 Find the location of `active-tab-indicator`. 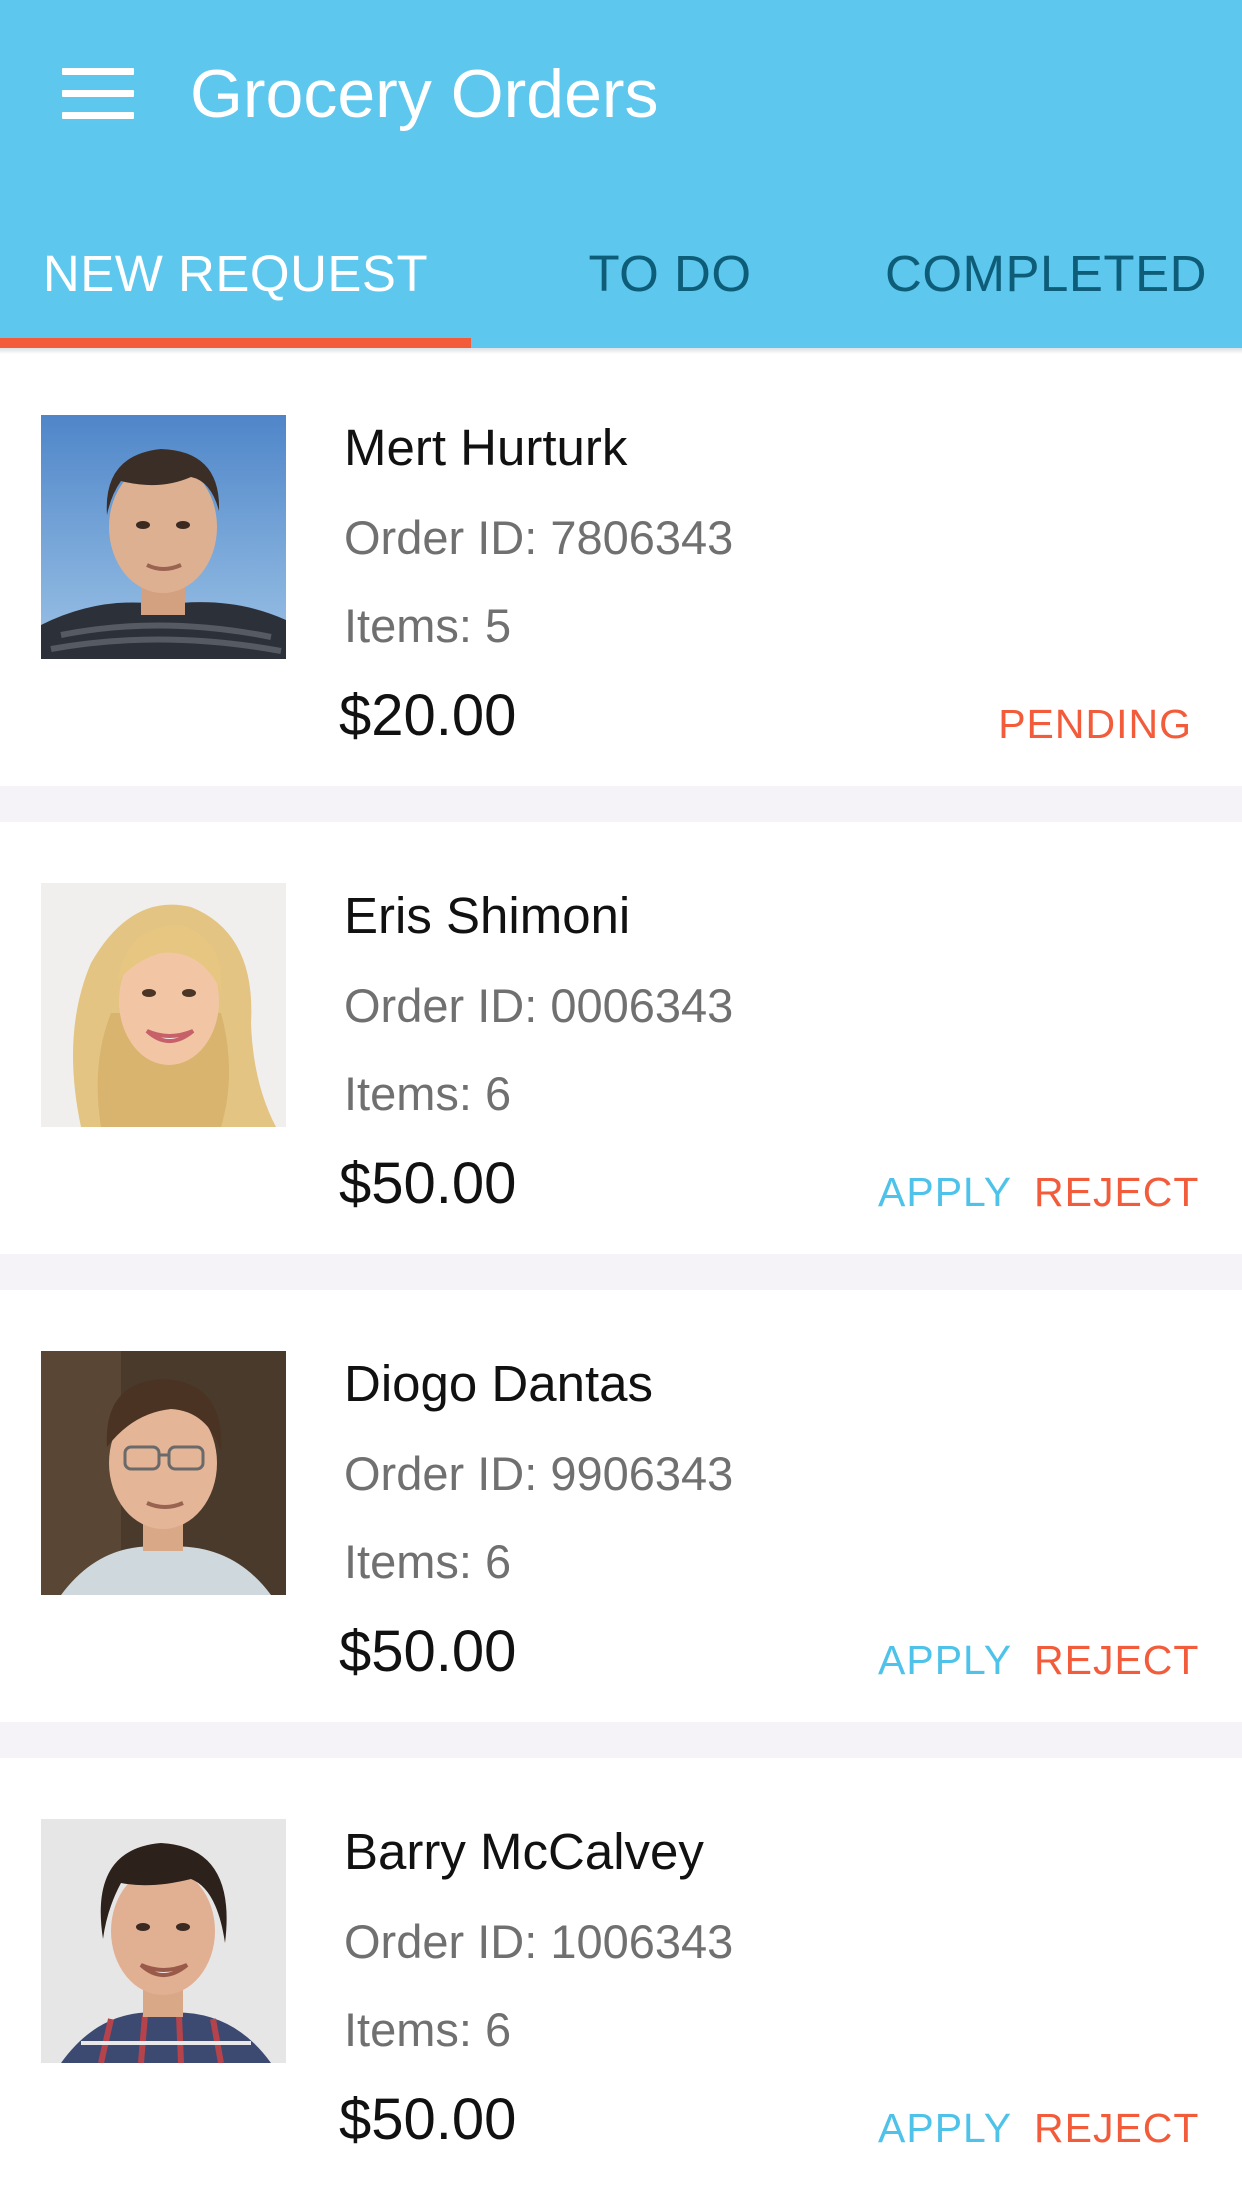

active-tab-indicator is located at coordinates (235, 343).